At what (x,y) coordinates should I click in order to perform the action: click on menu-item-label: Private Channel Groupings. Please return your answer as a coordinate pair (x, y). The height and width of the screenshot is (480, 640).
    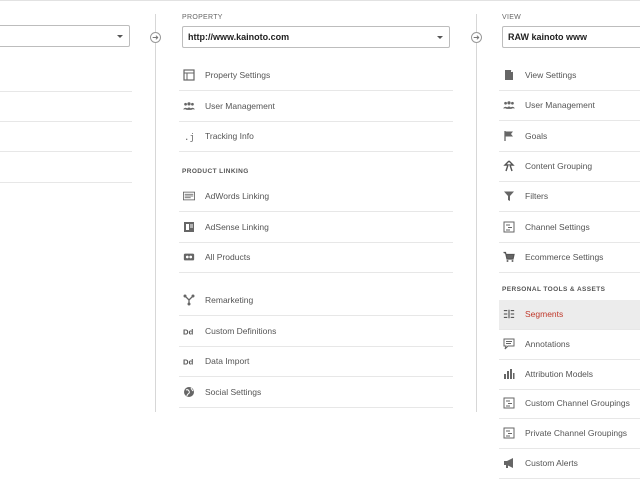
    Looking at the image, I should click on (576, 433).